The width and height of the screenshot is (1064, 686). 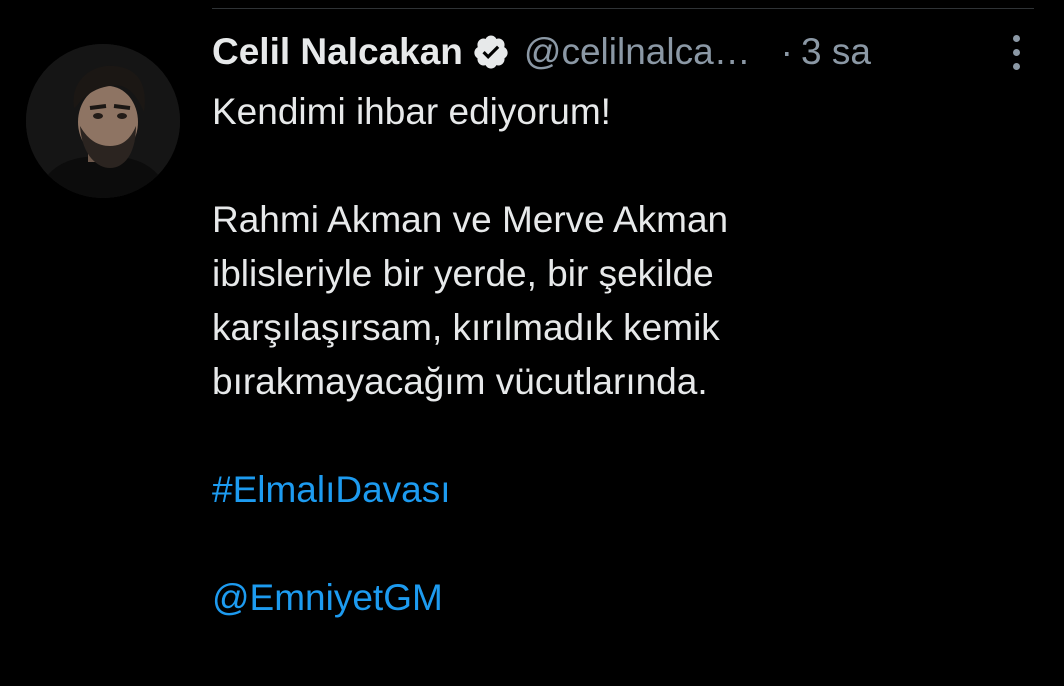 I want to click on more-vertical-icon, so click(x=1016, y=52).